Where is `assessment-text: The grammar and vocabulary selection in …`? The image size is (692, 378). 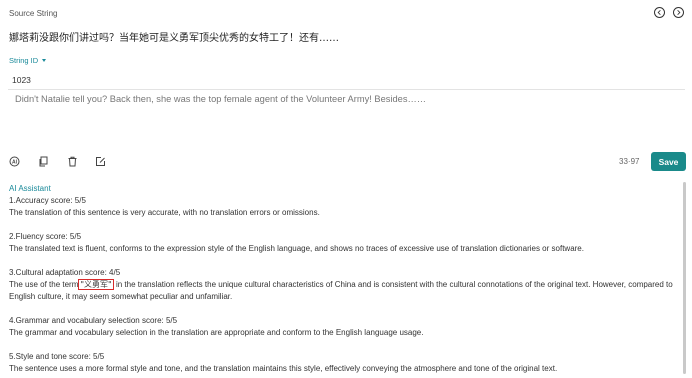
assessment-text: The grammar and vocabulary selection in … is located at coordinates (216, 332).